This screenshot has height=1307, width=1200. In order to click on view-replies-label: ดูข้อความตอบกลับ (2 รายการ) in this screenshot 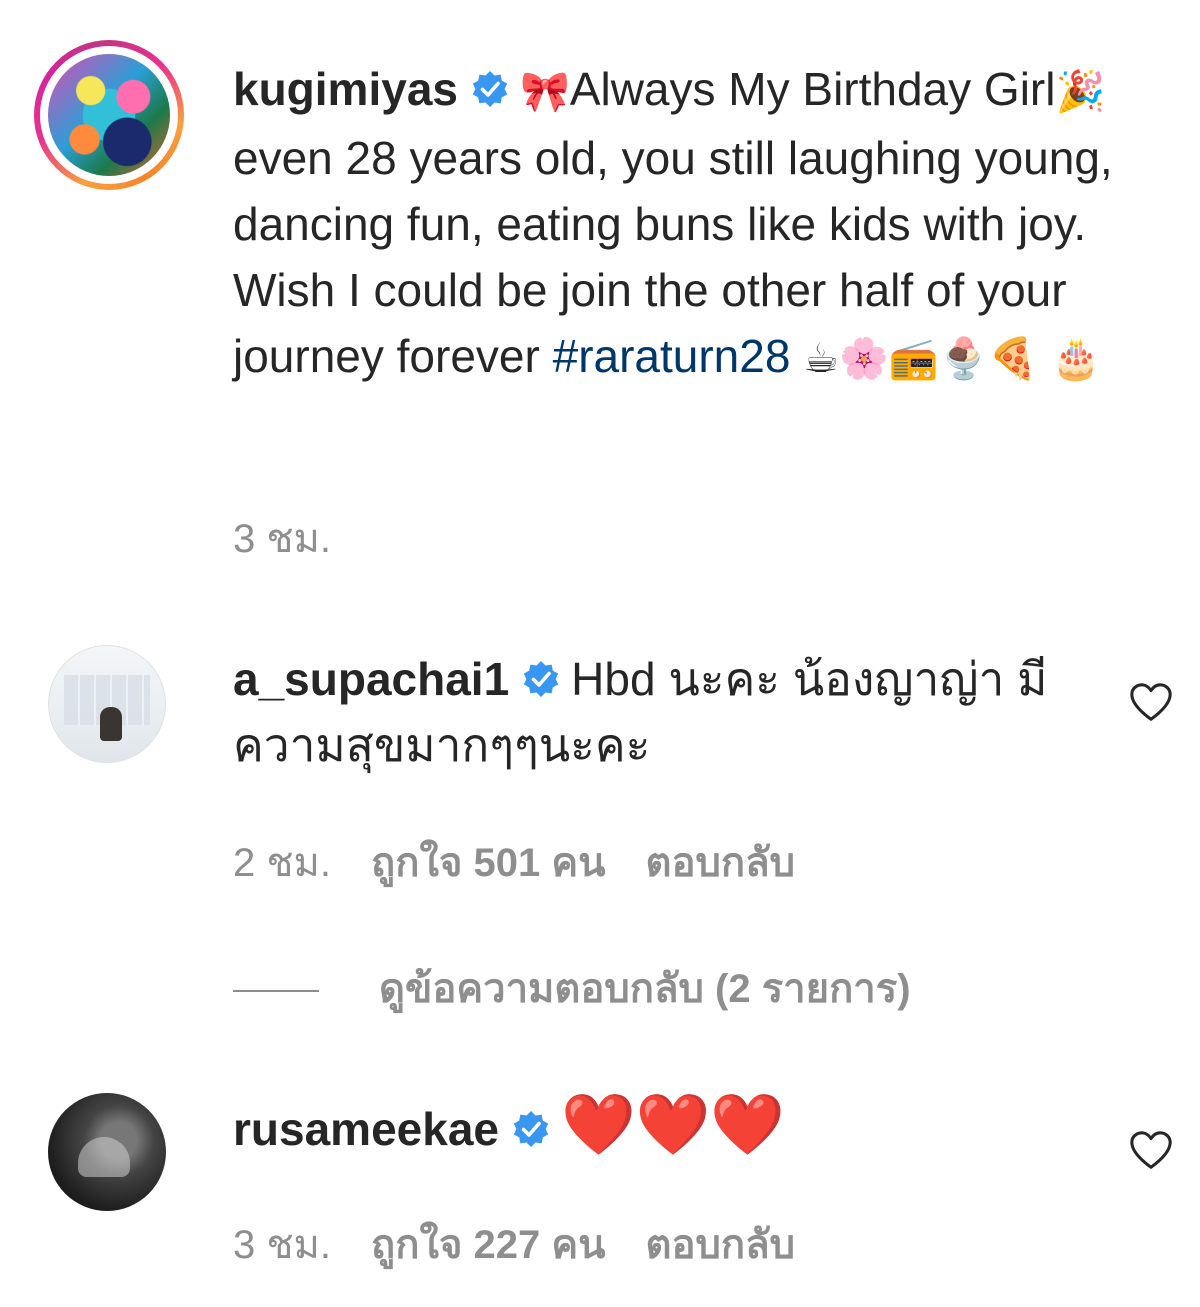, I will do `click(645, 989)`.